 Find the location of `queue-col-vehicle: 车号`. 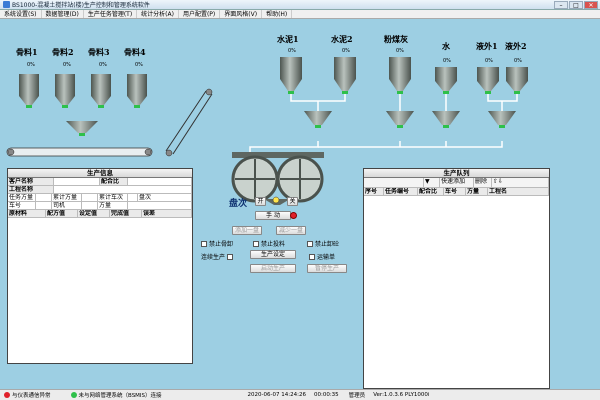

queue-col-vehicle: 车号 is located at coordinates (455, 191).